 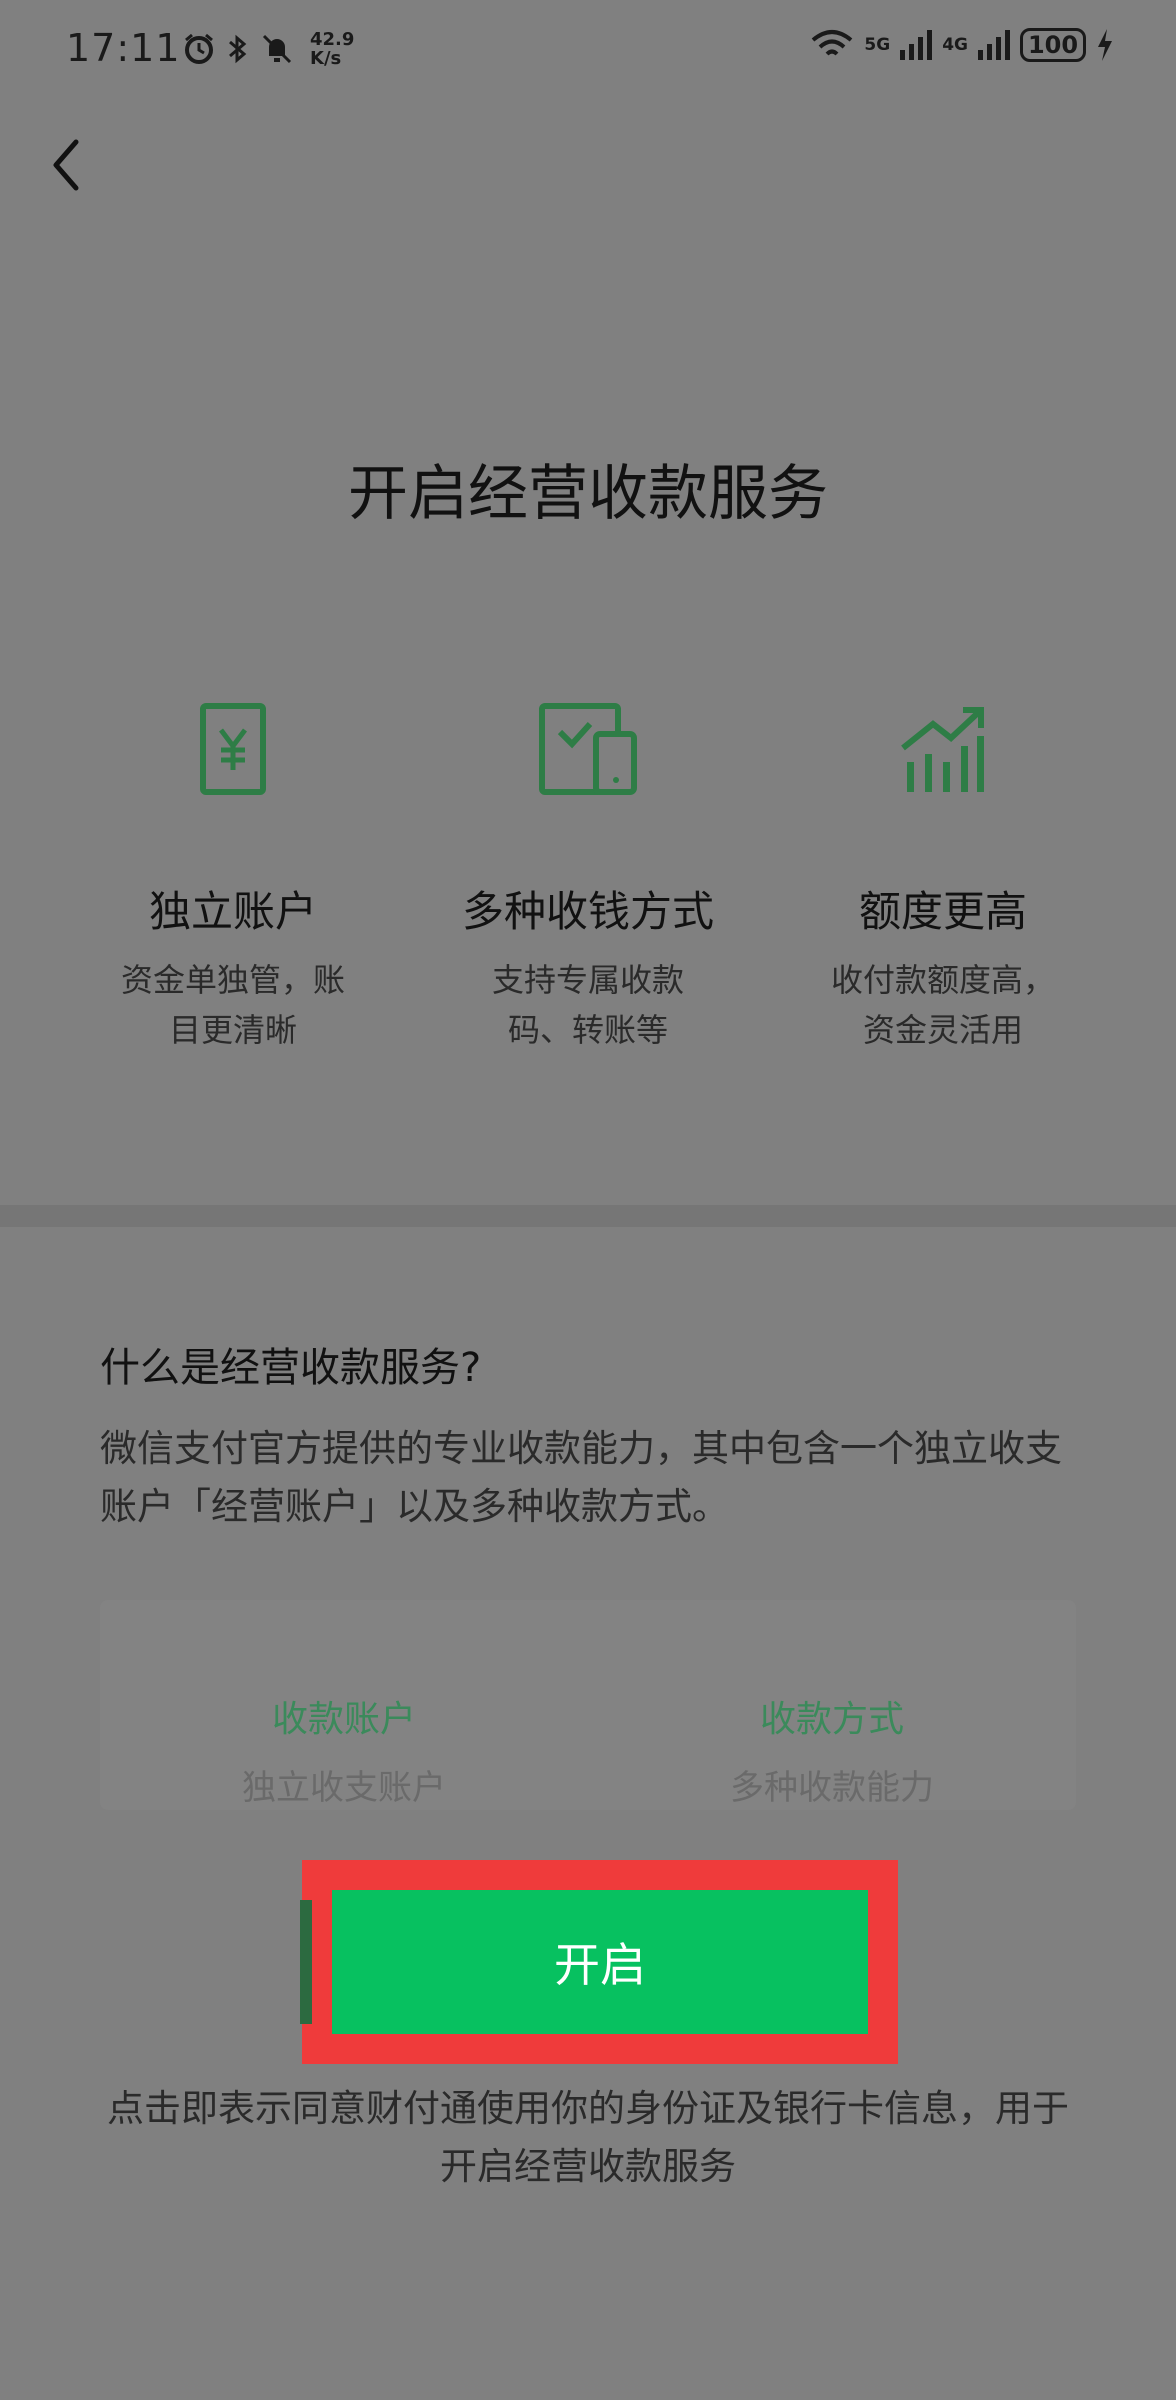 I want to click on table-column-account: 收款账户 独立收支账户, so click(x=344, y=1749).